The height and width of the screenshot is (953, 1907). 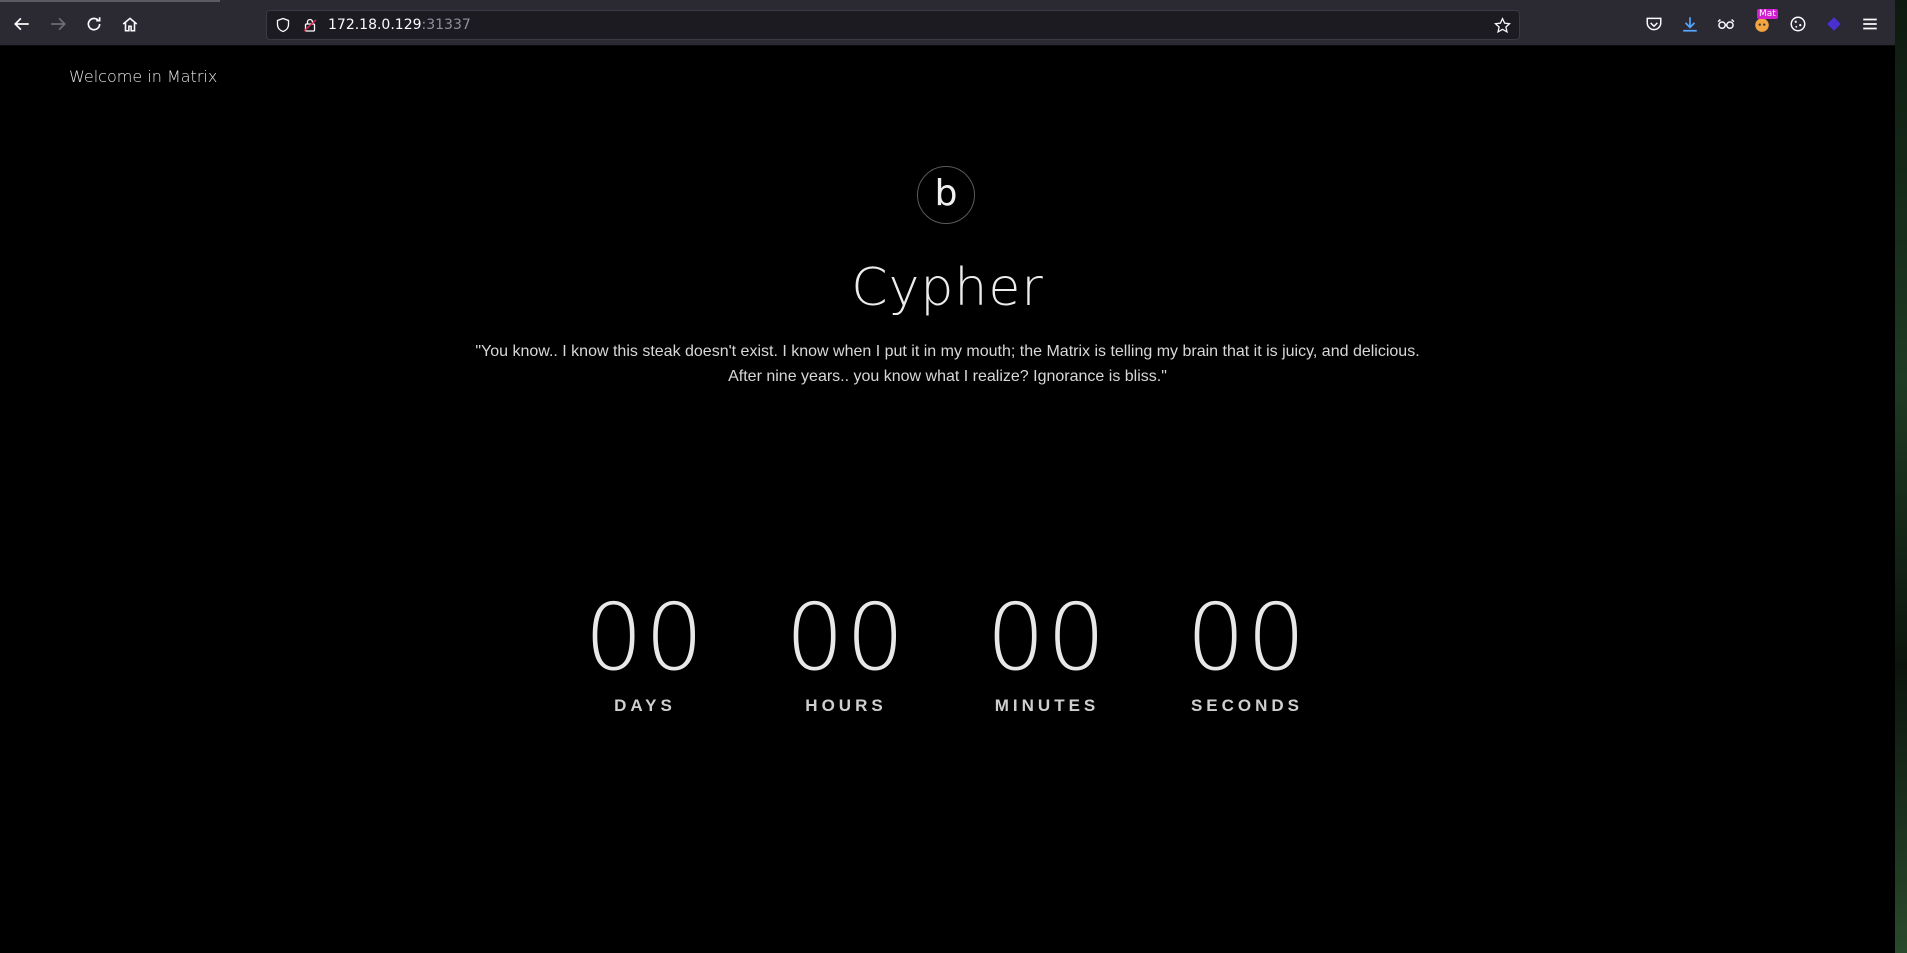 I want to click on countdown-label: SECONDS, so click(x=1247, y=705).